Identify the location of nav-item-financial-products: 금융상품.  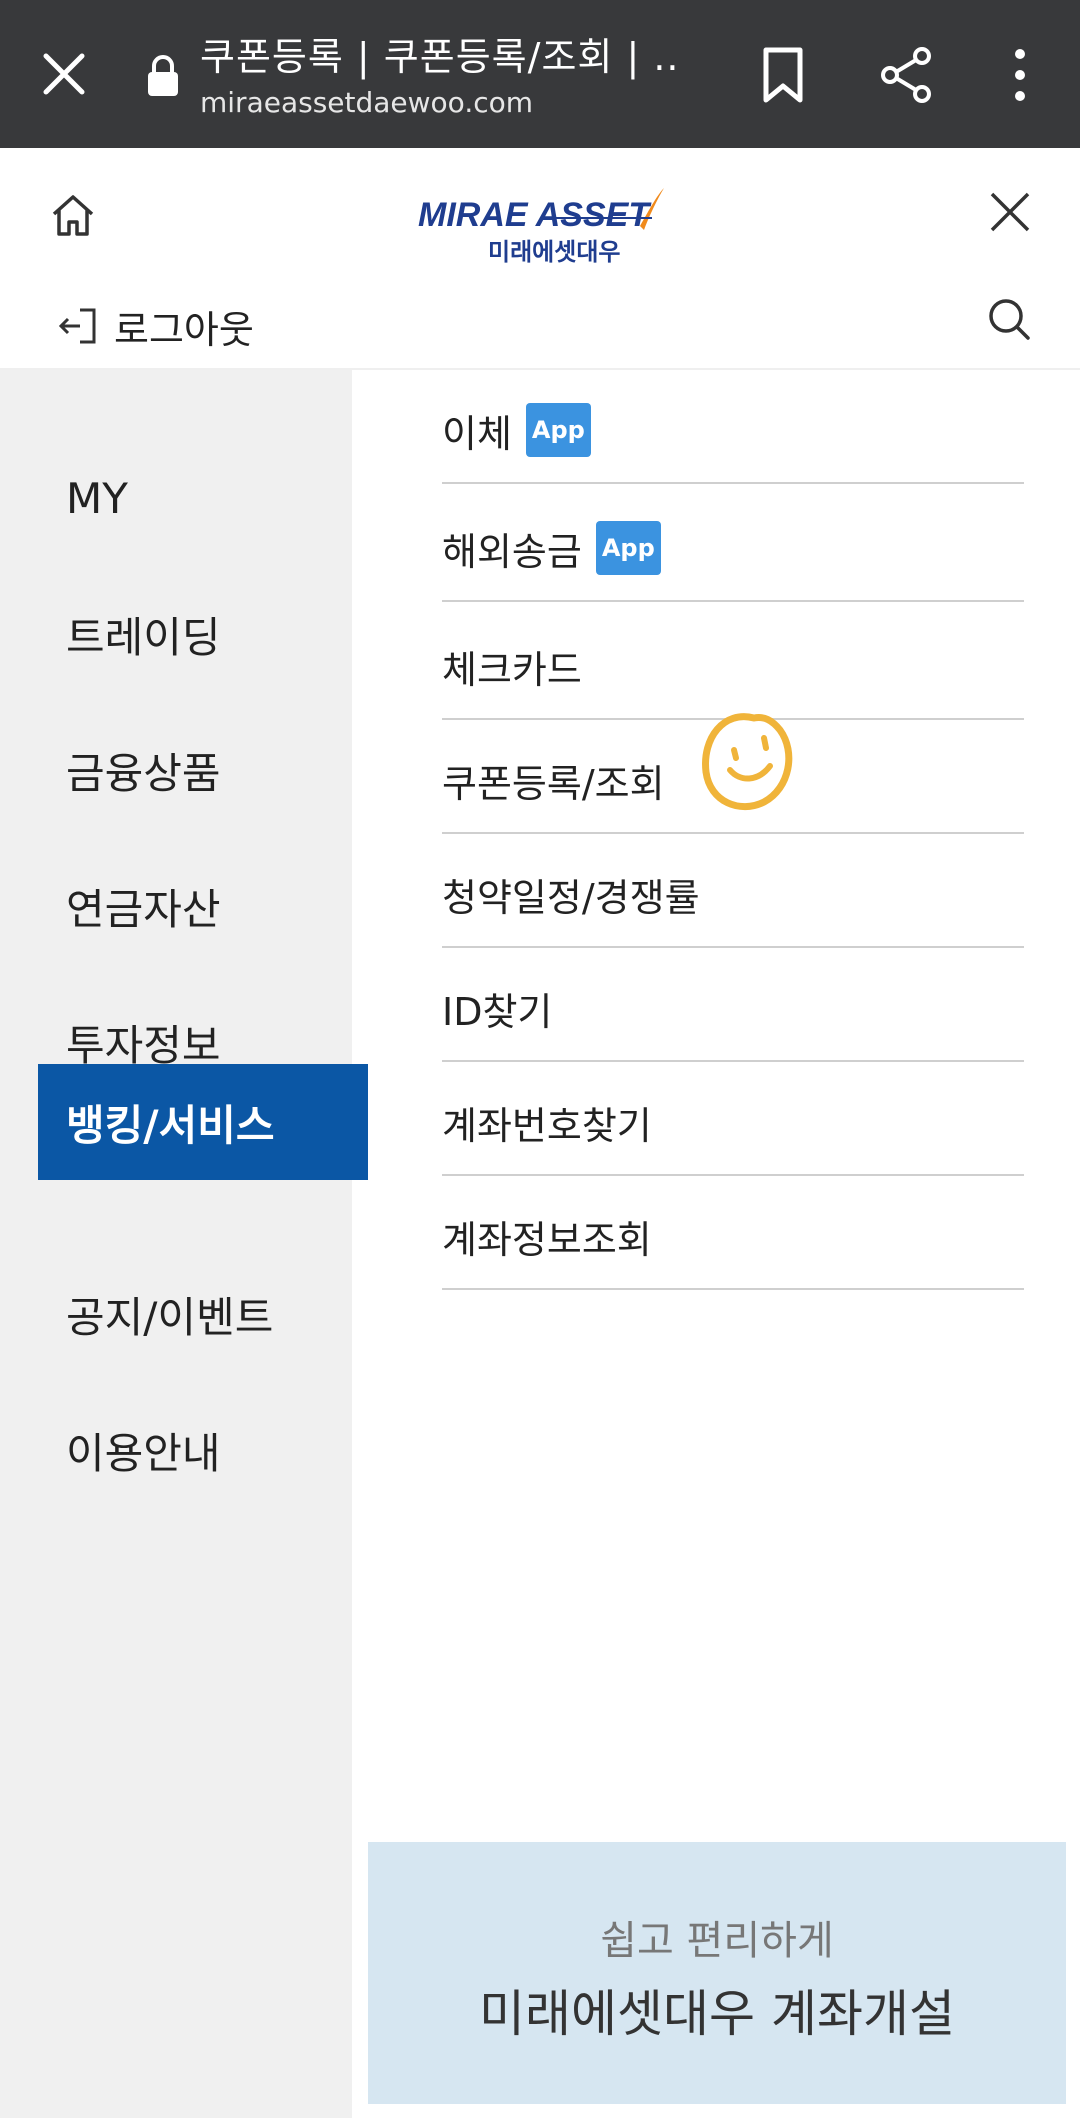
(176, 770).